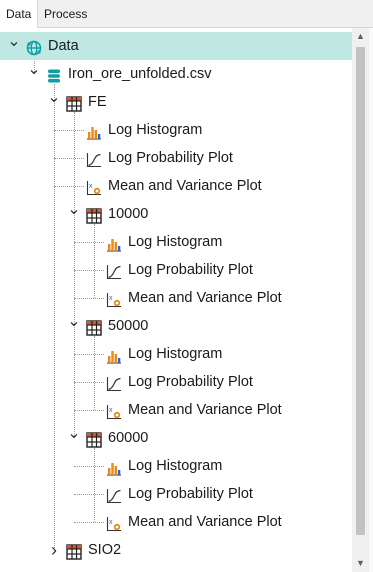  What do you see at coordinates (105, 550) in the screenshot?
I see `tree-item-label: SIO2` at bounding box center [105, 550].